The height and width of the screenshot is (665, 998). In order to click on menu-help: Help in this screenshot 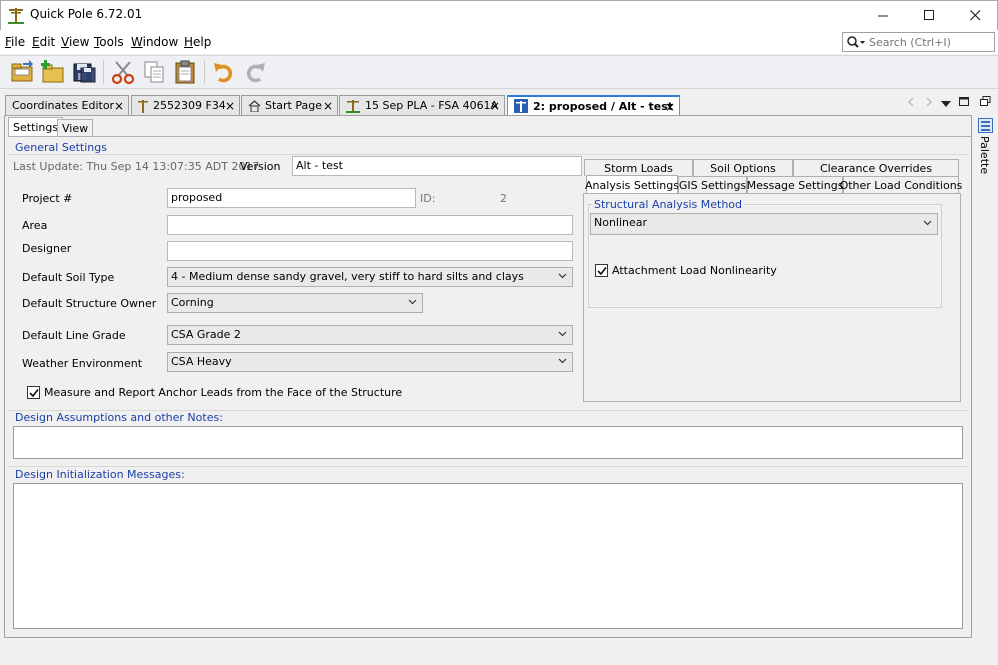, I will do `click(197, 42)`.